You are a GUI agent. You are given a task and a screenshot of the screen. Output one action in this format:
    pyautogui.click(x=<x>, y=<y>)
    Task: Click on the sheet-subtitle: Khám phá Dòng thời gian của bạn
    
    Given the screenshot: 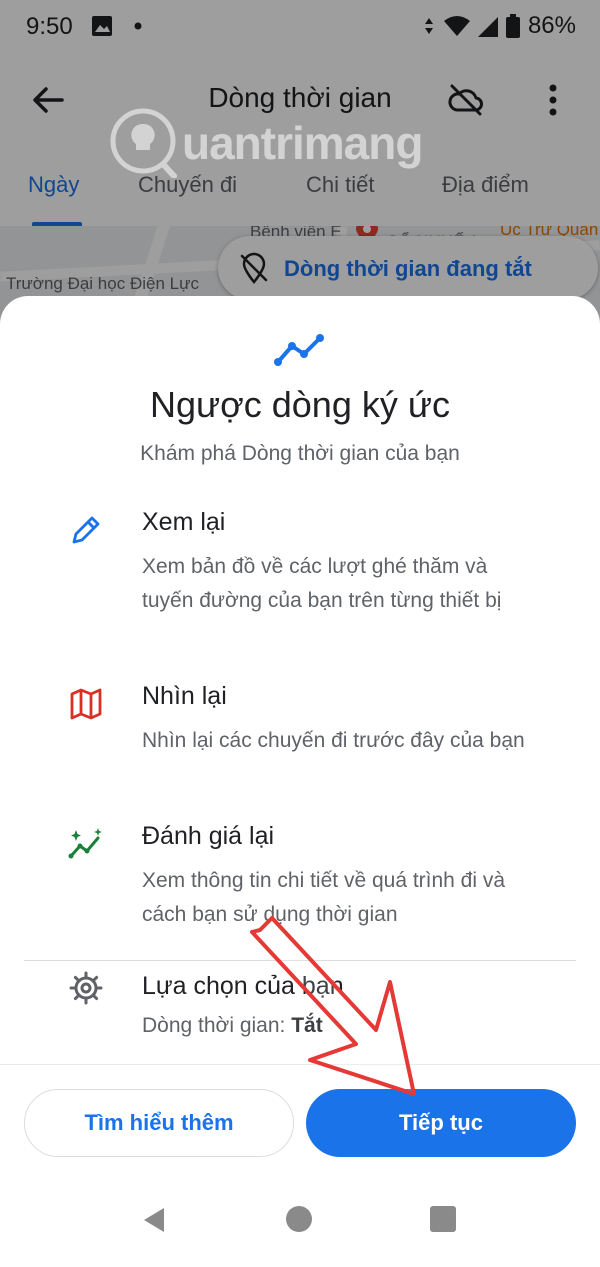 What is the action you would take?
    pyautogui.click(x=300, y=453)
    